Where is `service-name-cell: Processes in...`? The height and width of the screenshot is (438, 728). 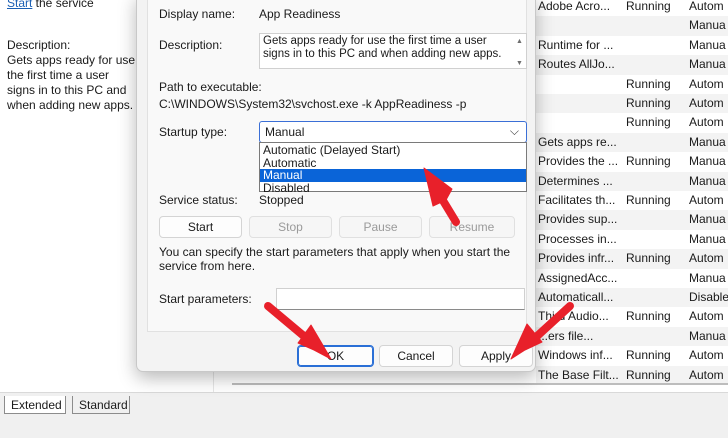 service-name-cell: Processes in... is located at coordinates (577, 238).